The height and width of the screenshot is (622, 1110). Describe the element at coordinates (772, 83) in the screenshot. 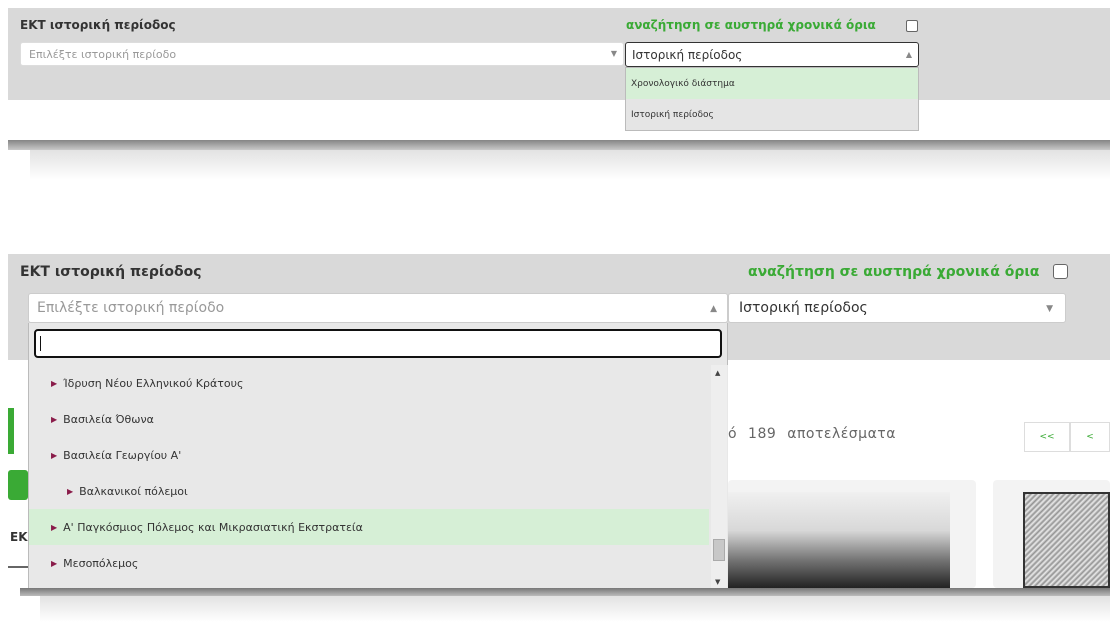

I see `mode-option-date-range: Χρονολογικό διάστημα` at that location.